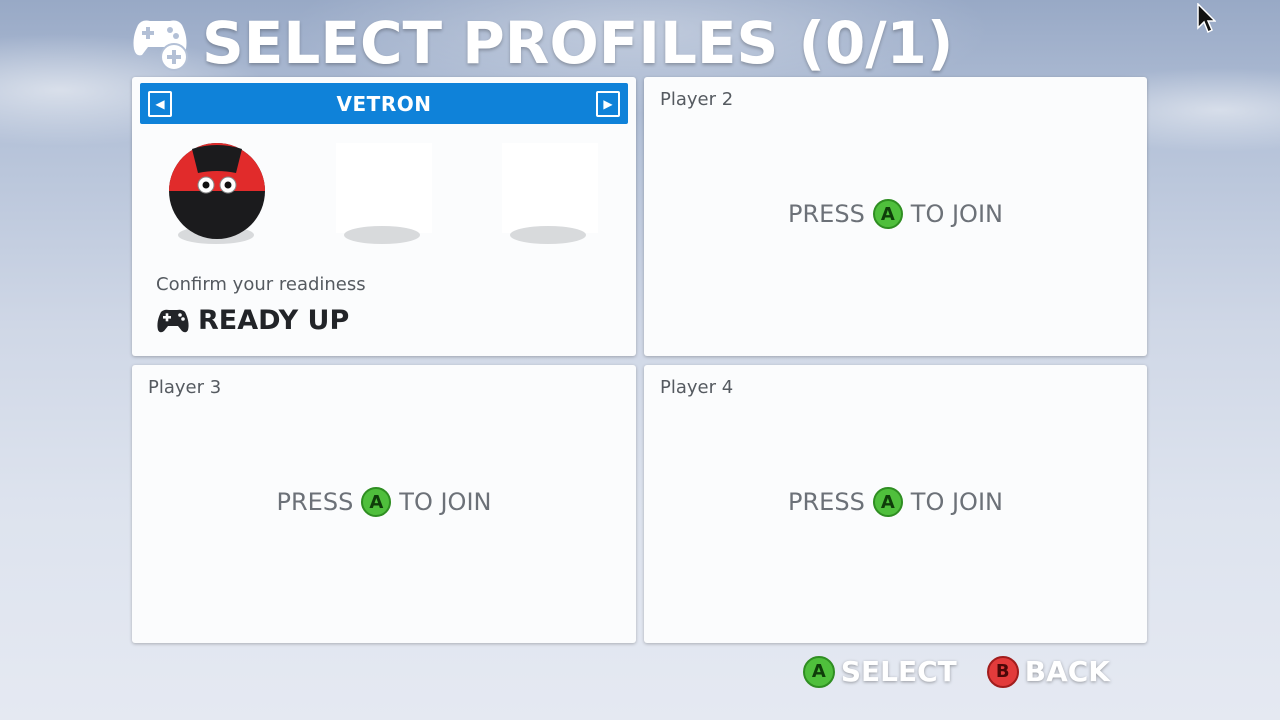 The height and width of the screenshot is (720, 1280). What do you see at coordinates (1002, 671) in the screenshot?
I see `b-button-icon: B` at bounding box center [1002, 671].